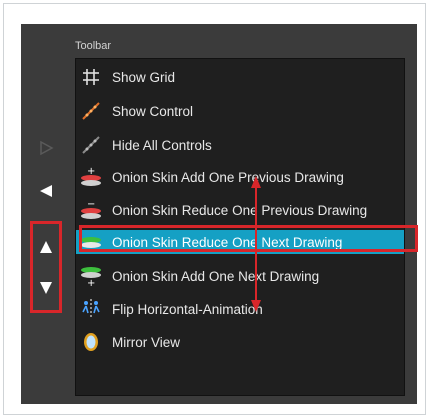 This screenshot has height=419, width=430. Describe the element at coordinates (91, 242) in the screenshot. I see `onion-reduce-next-icon` at that location.